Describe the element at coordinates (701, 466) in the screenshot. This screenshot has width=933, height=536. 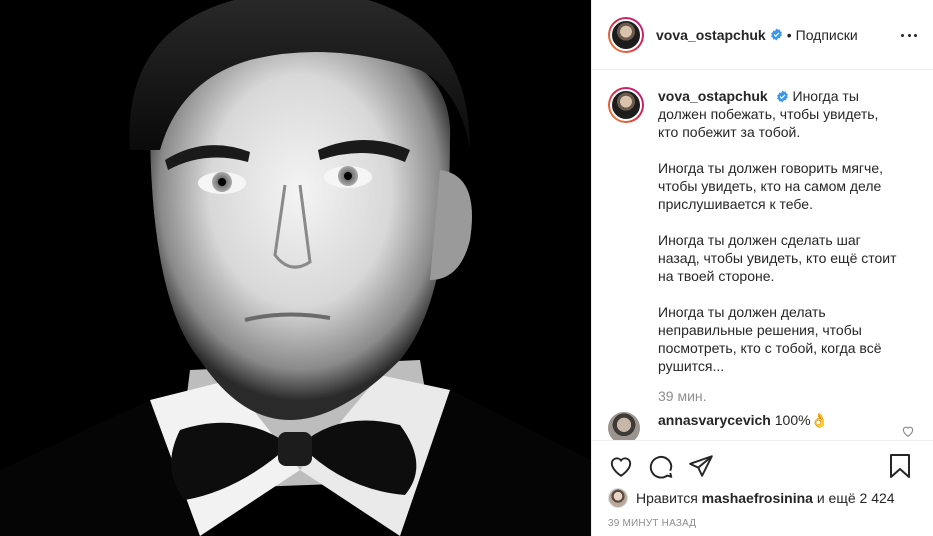
I see `share-icon` at that location.